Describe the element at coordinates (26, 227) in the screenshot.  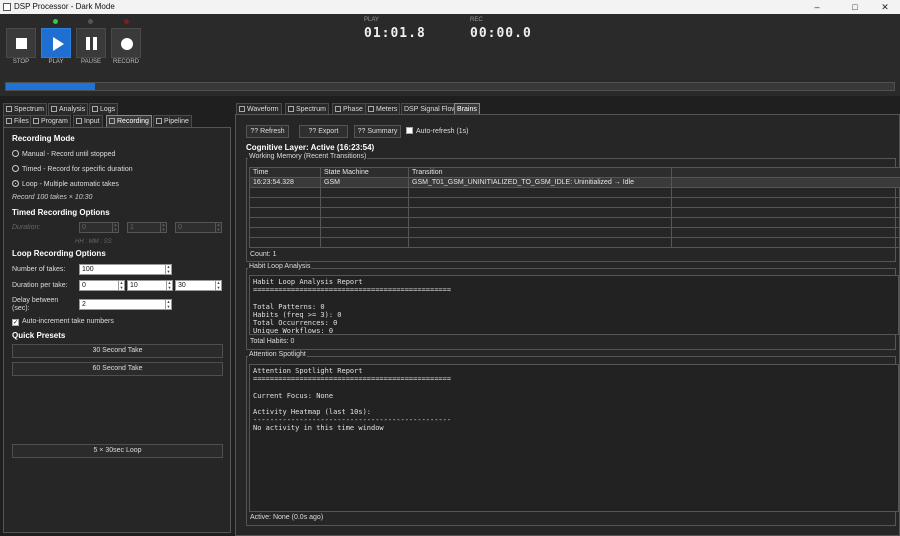
I see `duration-label: Duration:` at that location.